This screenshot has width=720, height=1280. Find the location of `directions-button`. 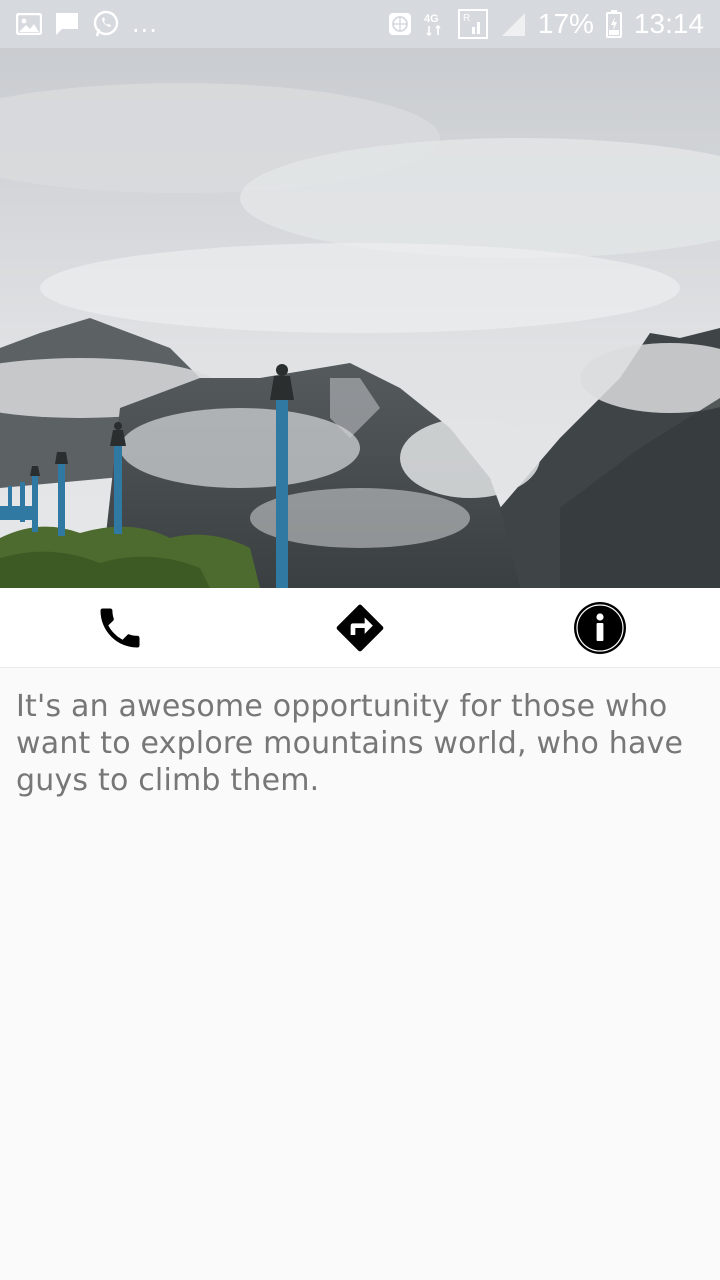

directions-button is located at coordinates (360, 628).